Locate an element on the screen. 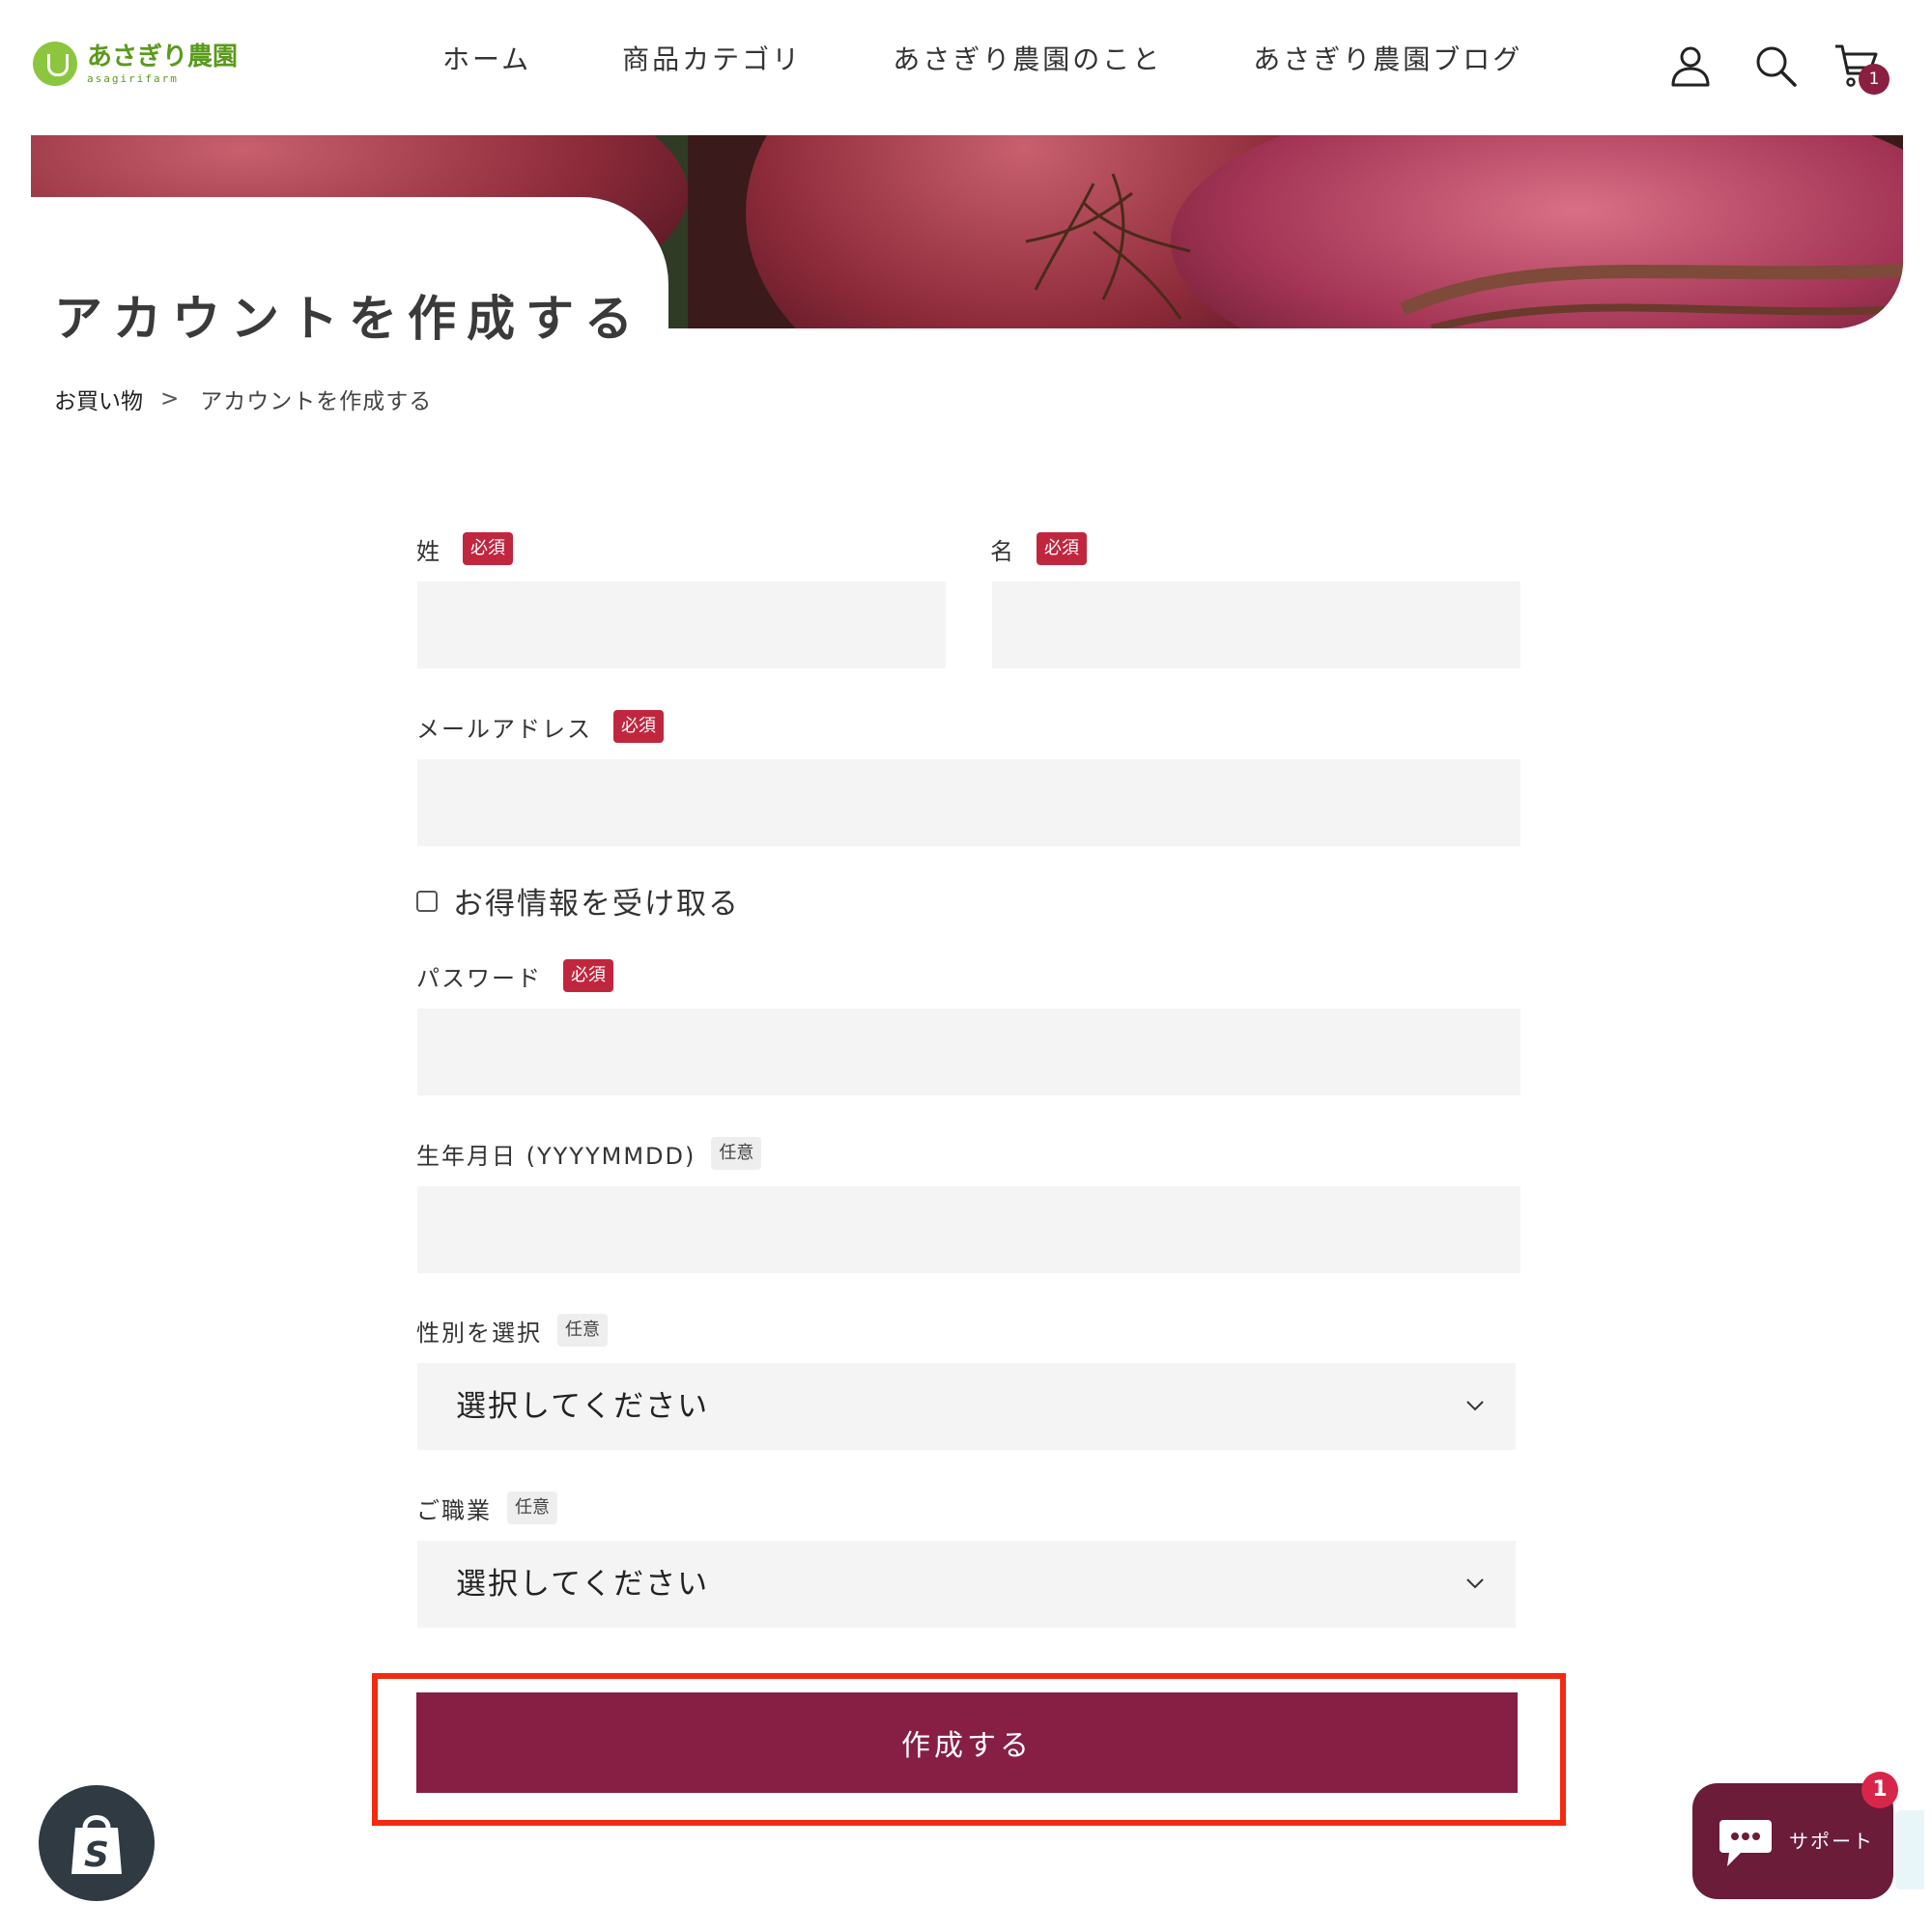 The image size is (1932, 1932). support-chat-button: サポート is located at coordinates (1792, 1841).